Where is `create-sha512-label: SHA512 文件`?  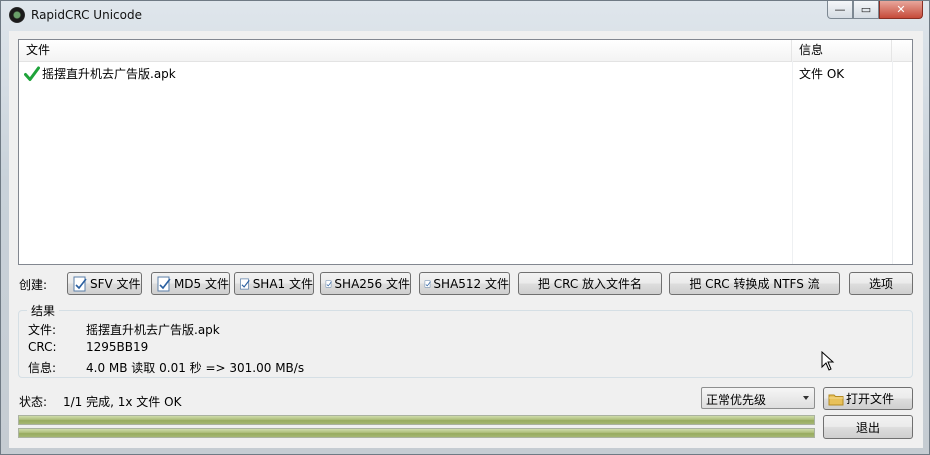 create-sha512-label: SHA512 文件 is located at coordinates (471, 284).